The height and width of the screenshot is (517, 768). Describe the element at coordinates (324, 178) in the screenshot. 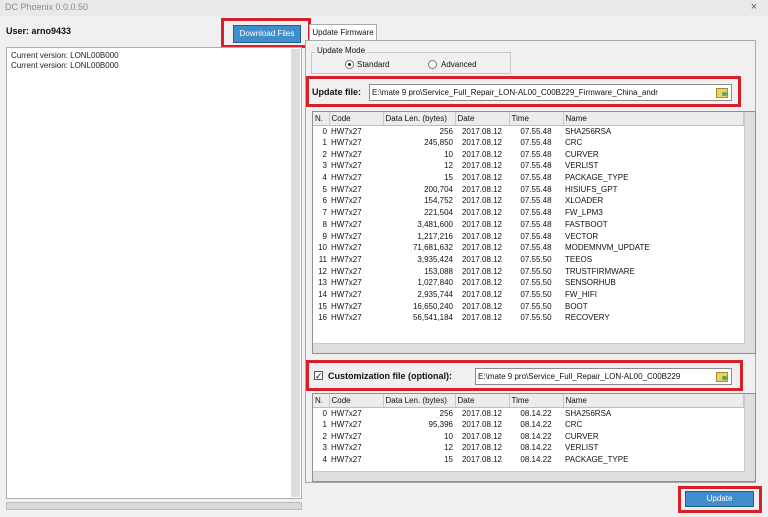

I see `table-cell: 4` at that location.